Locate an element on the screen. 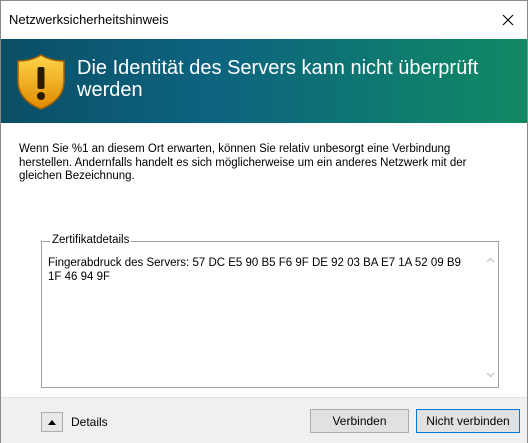 This screenshot has width=528, height=443. dialog-footer: Details Verbinden Nicht verbinden is located at coordinates (264, 420).